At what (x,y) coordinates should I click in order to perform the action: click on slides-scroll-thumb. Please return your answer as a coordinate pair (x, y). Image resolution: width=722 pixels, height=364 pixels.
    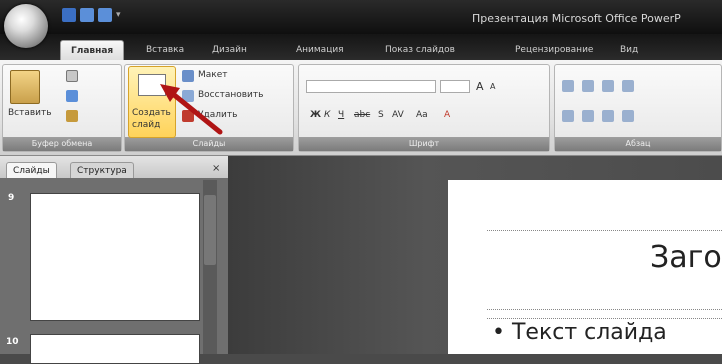
    Looking at the image, I should click on (210, 230).